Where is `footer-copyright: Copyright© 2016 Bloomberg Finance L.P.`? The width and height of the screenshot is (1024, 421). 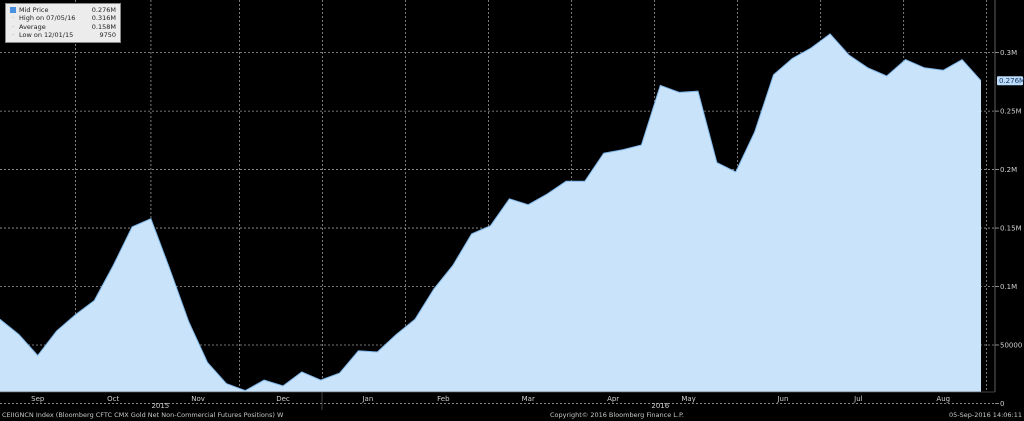 footer-copyright: Copyright© 2016 Bloomberg Finance L.P. is located at coordinates (617, 415).